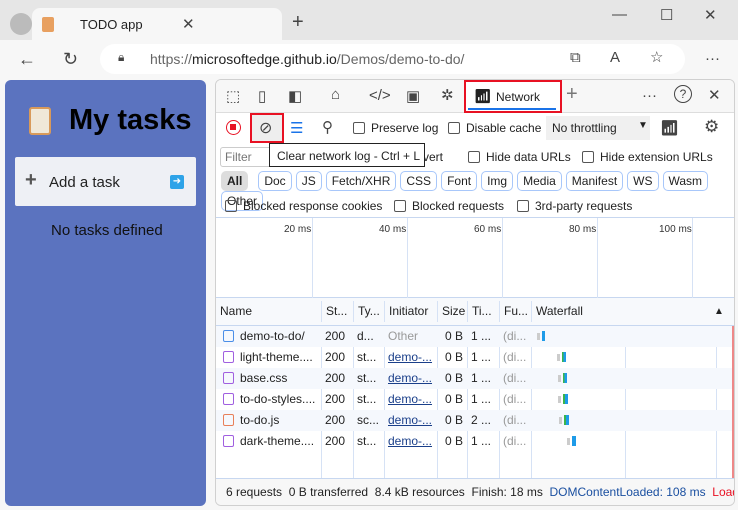  Describe the element at coordinates (459, 181) in the screenshot. I see `type-filter-font: Font` at that location.